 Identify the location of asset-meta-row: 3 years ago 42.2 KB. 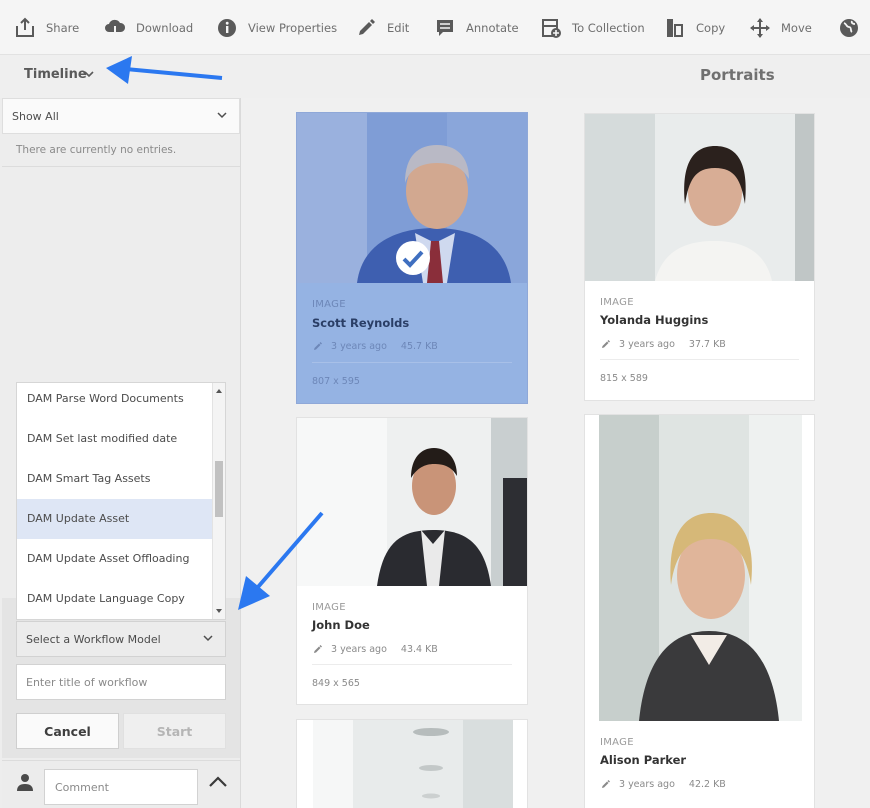
(663, 784).